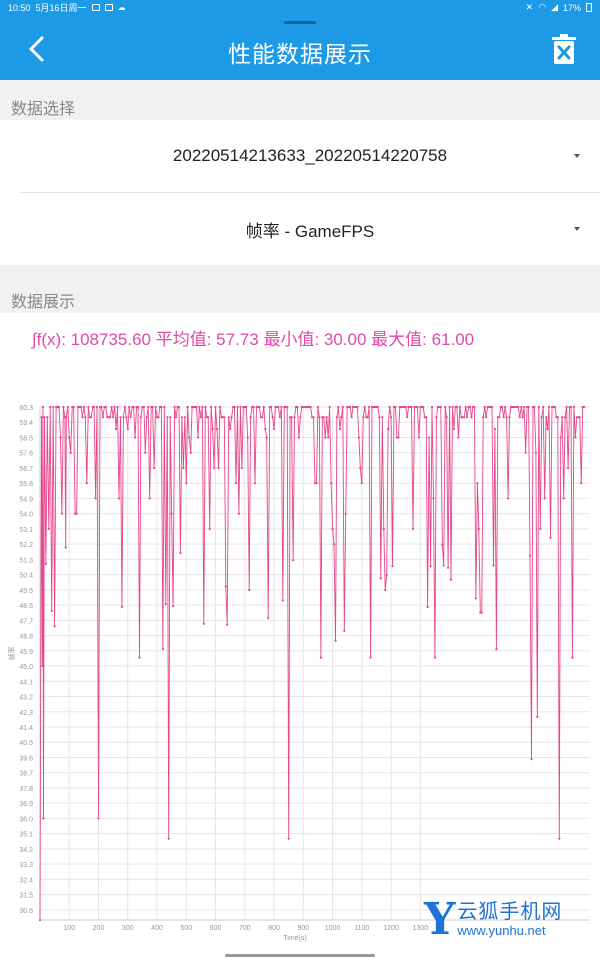 The height and width of the screenshot is (961, 600). I want to click on app-bar: 性能数据展示, so click(300, 47).